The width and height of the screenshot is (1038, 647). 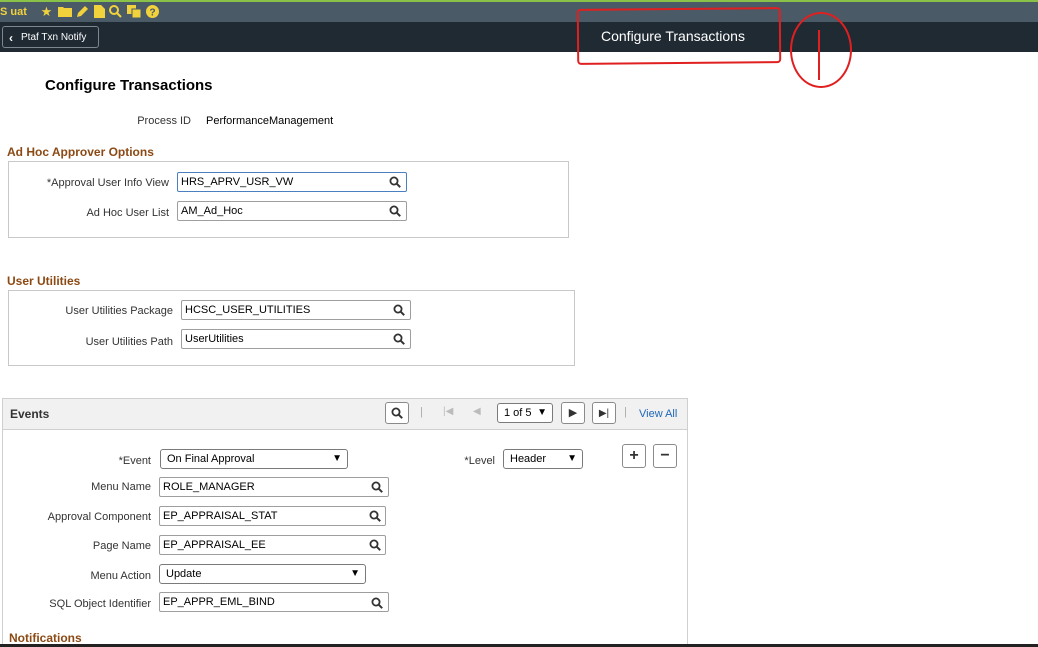 What do you see at coordinates (399, 340) in the screenshot?
I see `path-search-icon` at bounding box center [399, 340].